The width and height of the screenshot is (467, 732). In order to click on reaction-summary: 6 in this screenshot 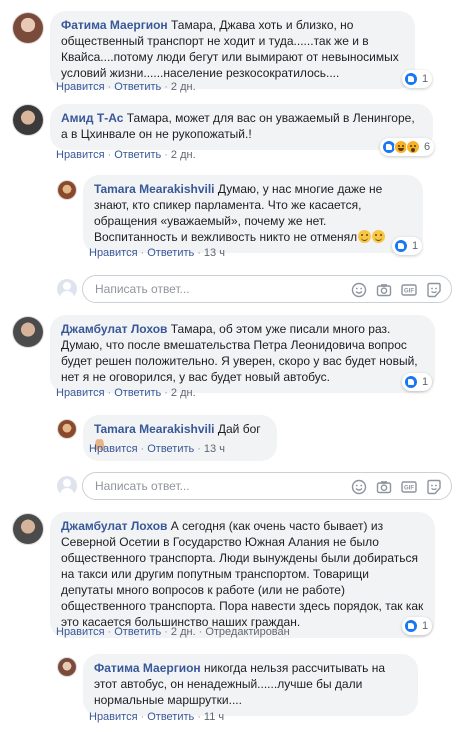, I will do `click(407, 147)`.